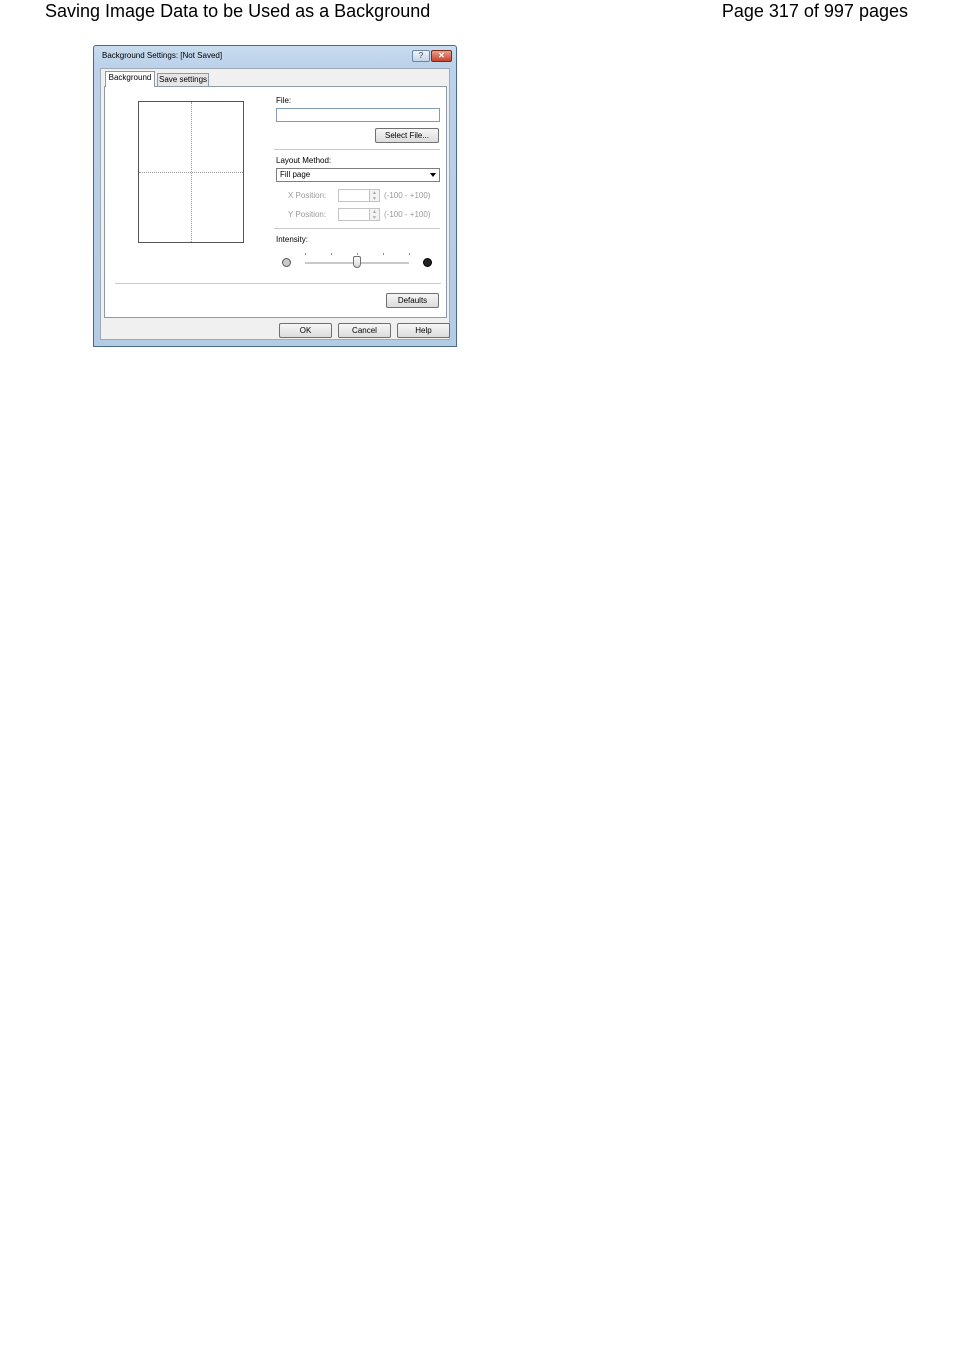 The image size is (954, 1350). Describe the element at coordinates (358, 115) in the screenshot. I see `file-input` at that location.